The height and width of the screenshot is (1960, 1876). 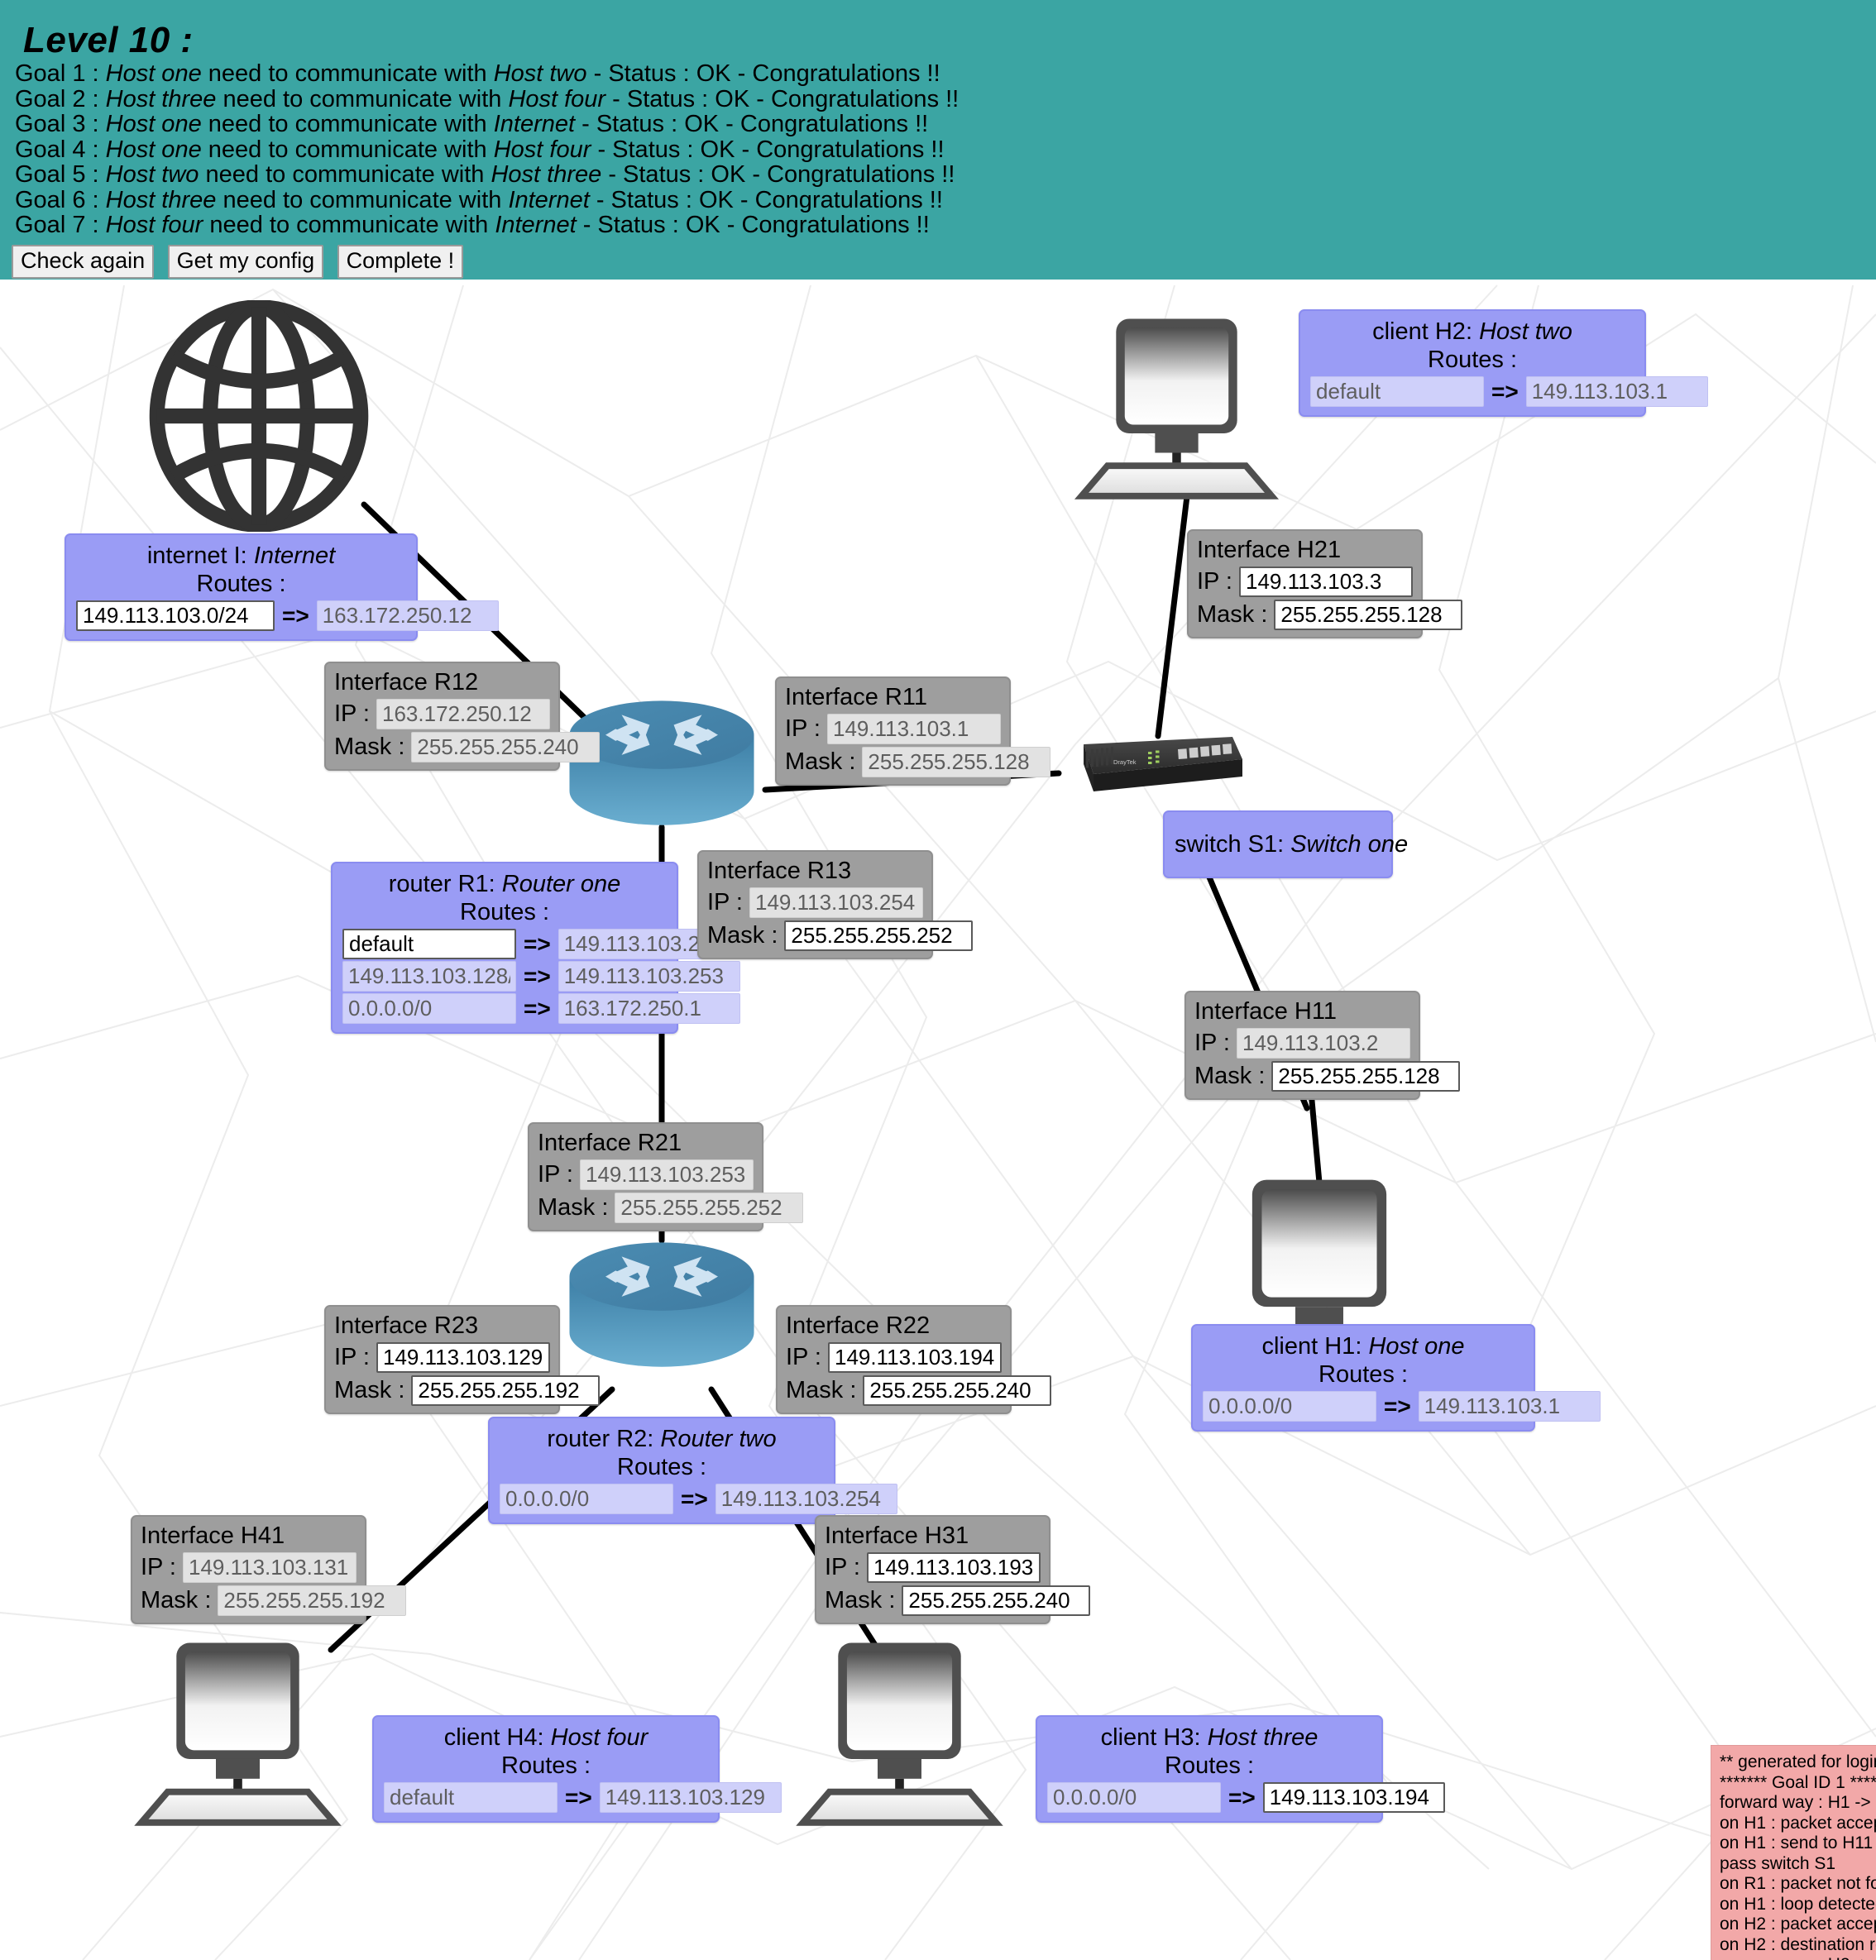 I want to click on interface-mask-input-h21, so click(x=1368, y=615).